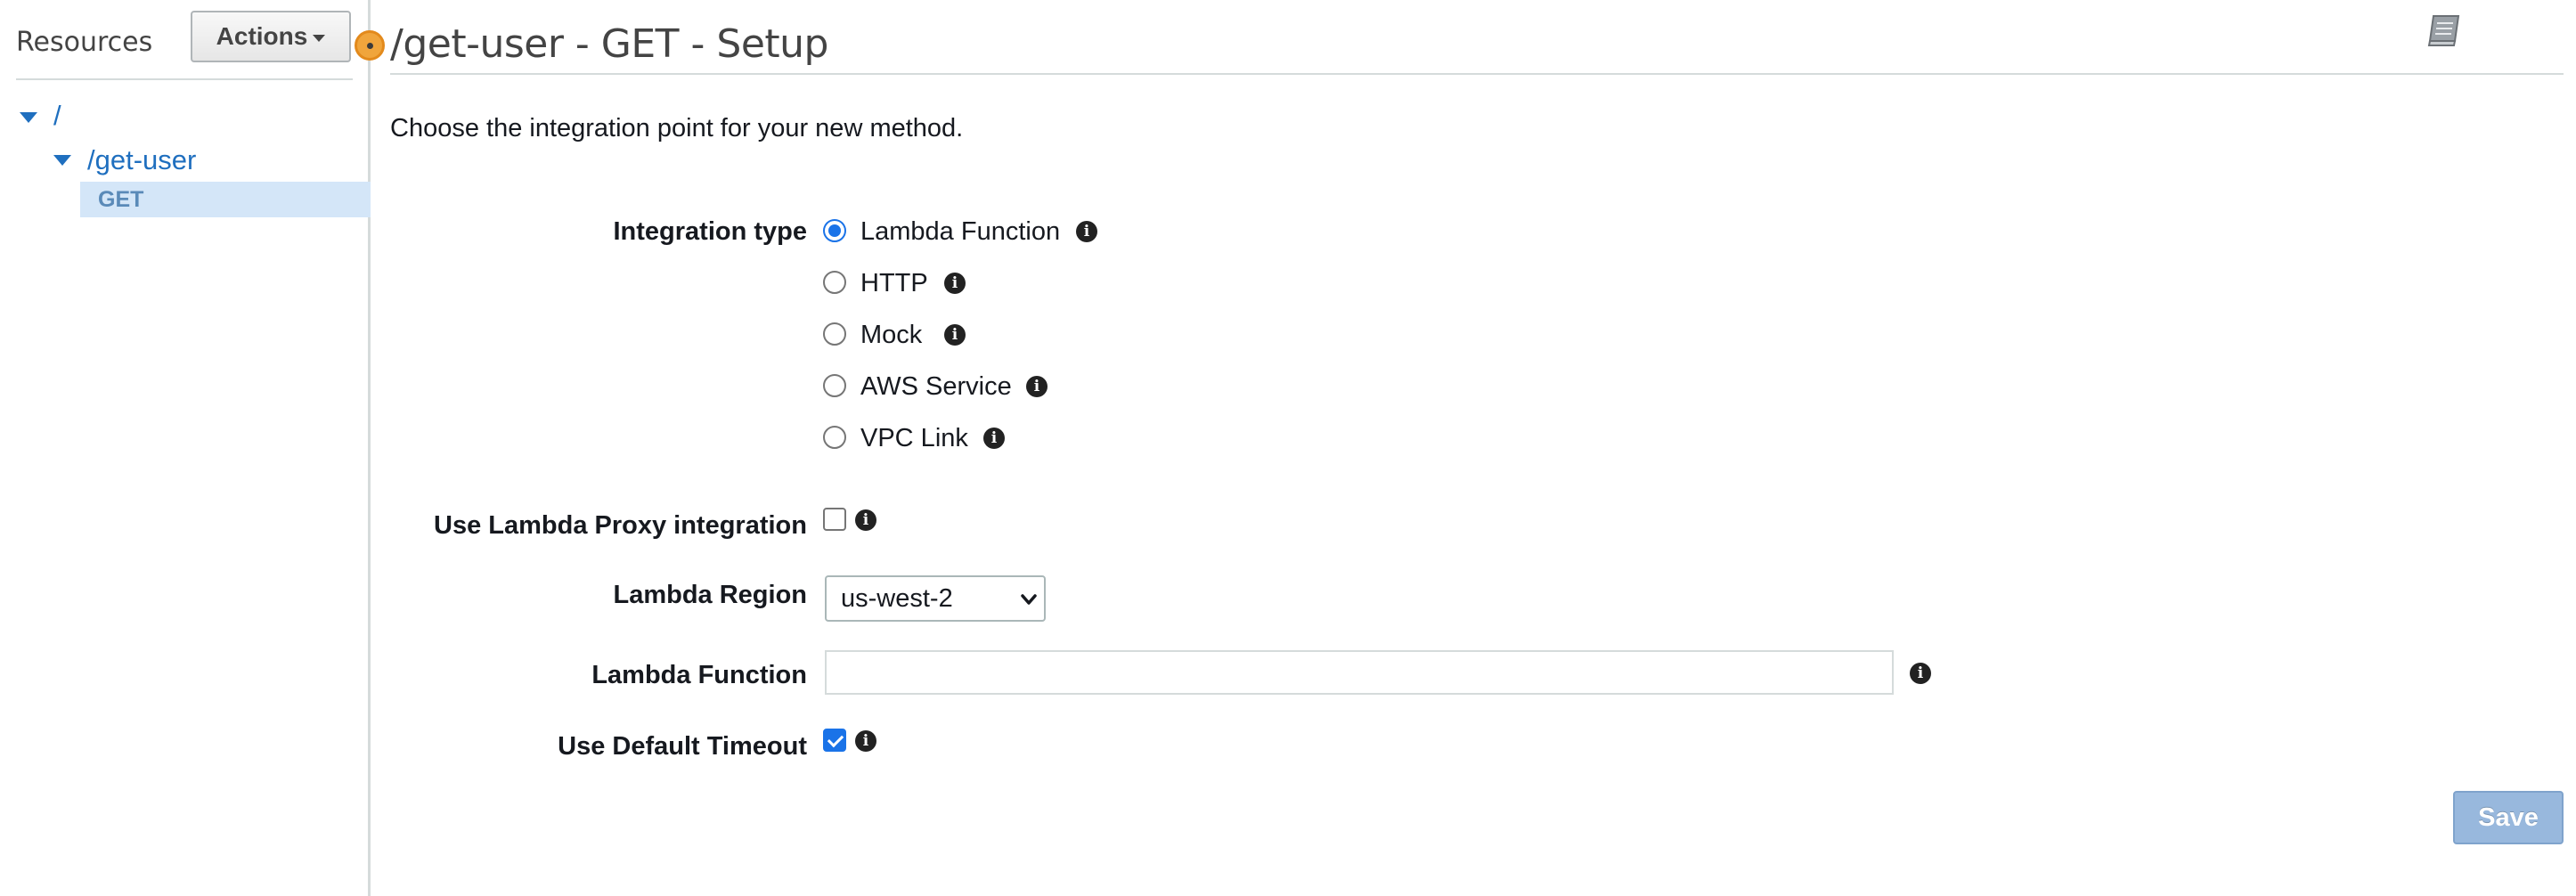 The width and height of the screenshot is (2576, 896). Describe the element at coordinates (682, 747) in the screenshot. I see `default-timeout-label: Use Default Timeout` at that location.